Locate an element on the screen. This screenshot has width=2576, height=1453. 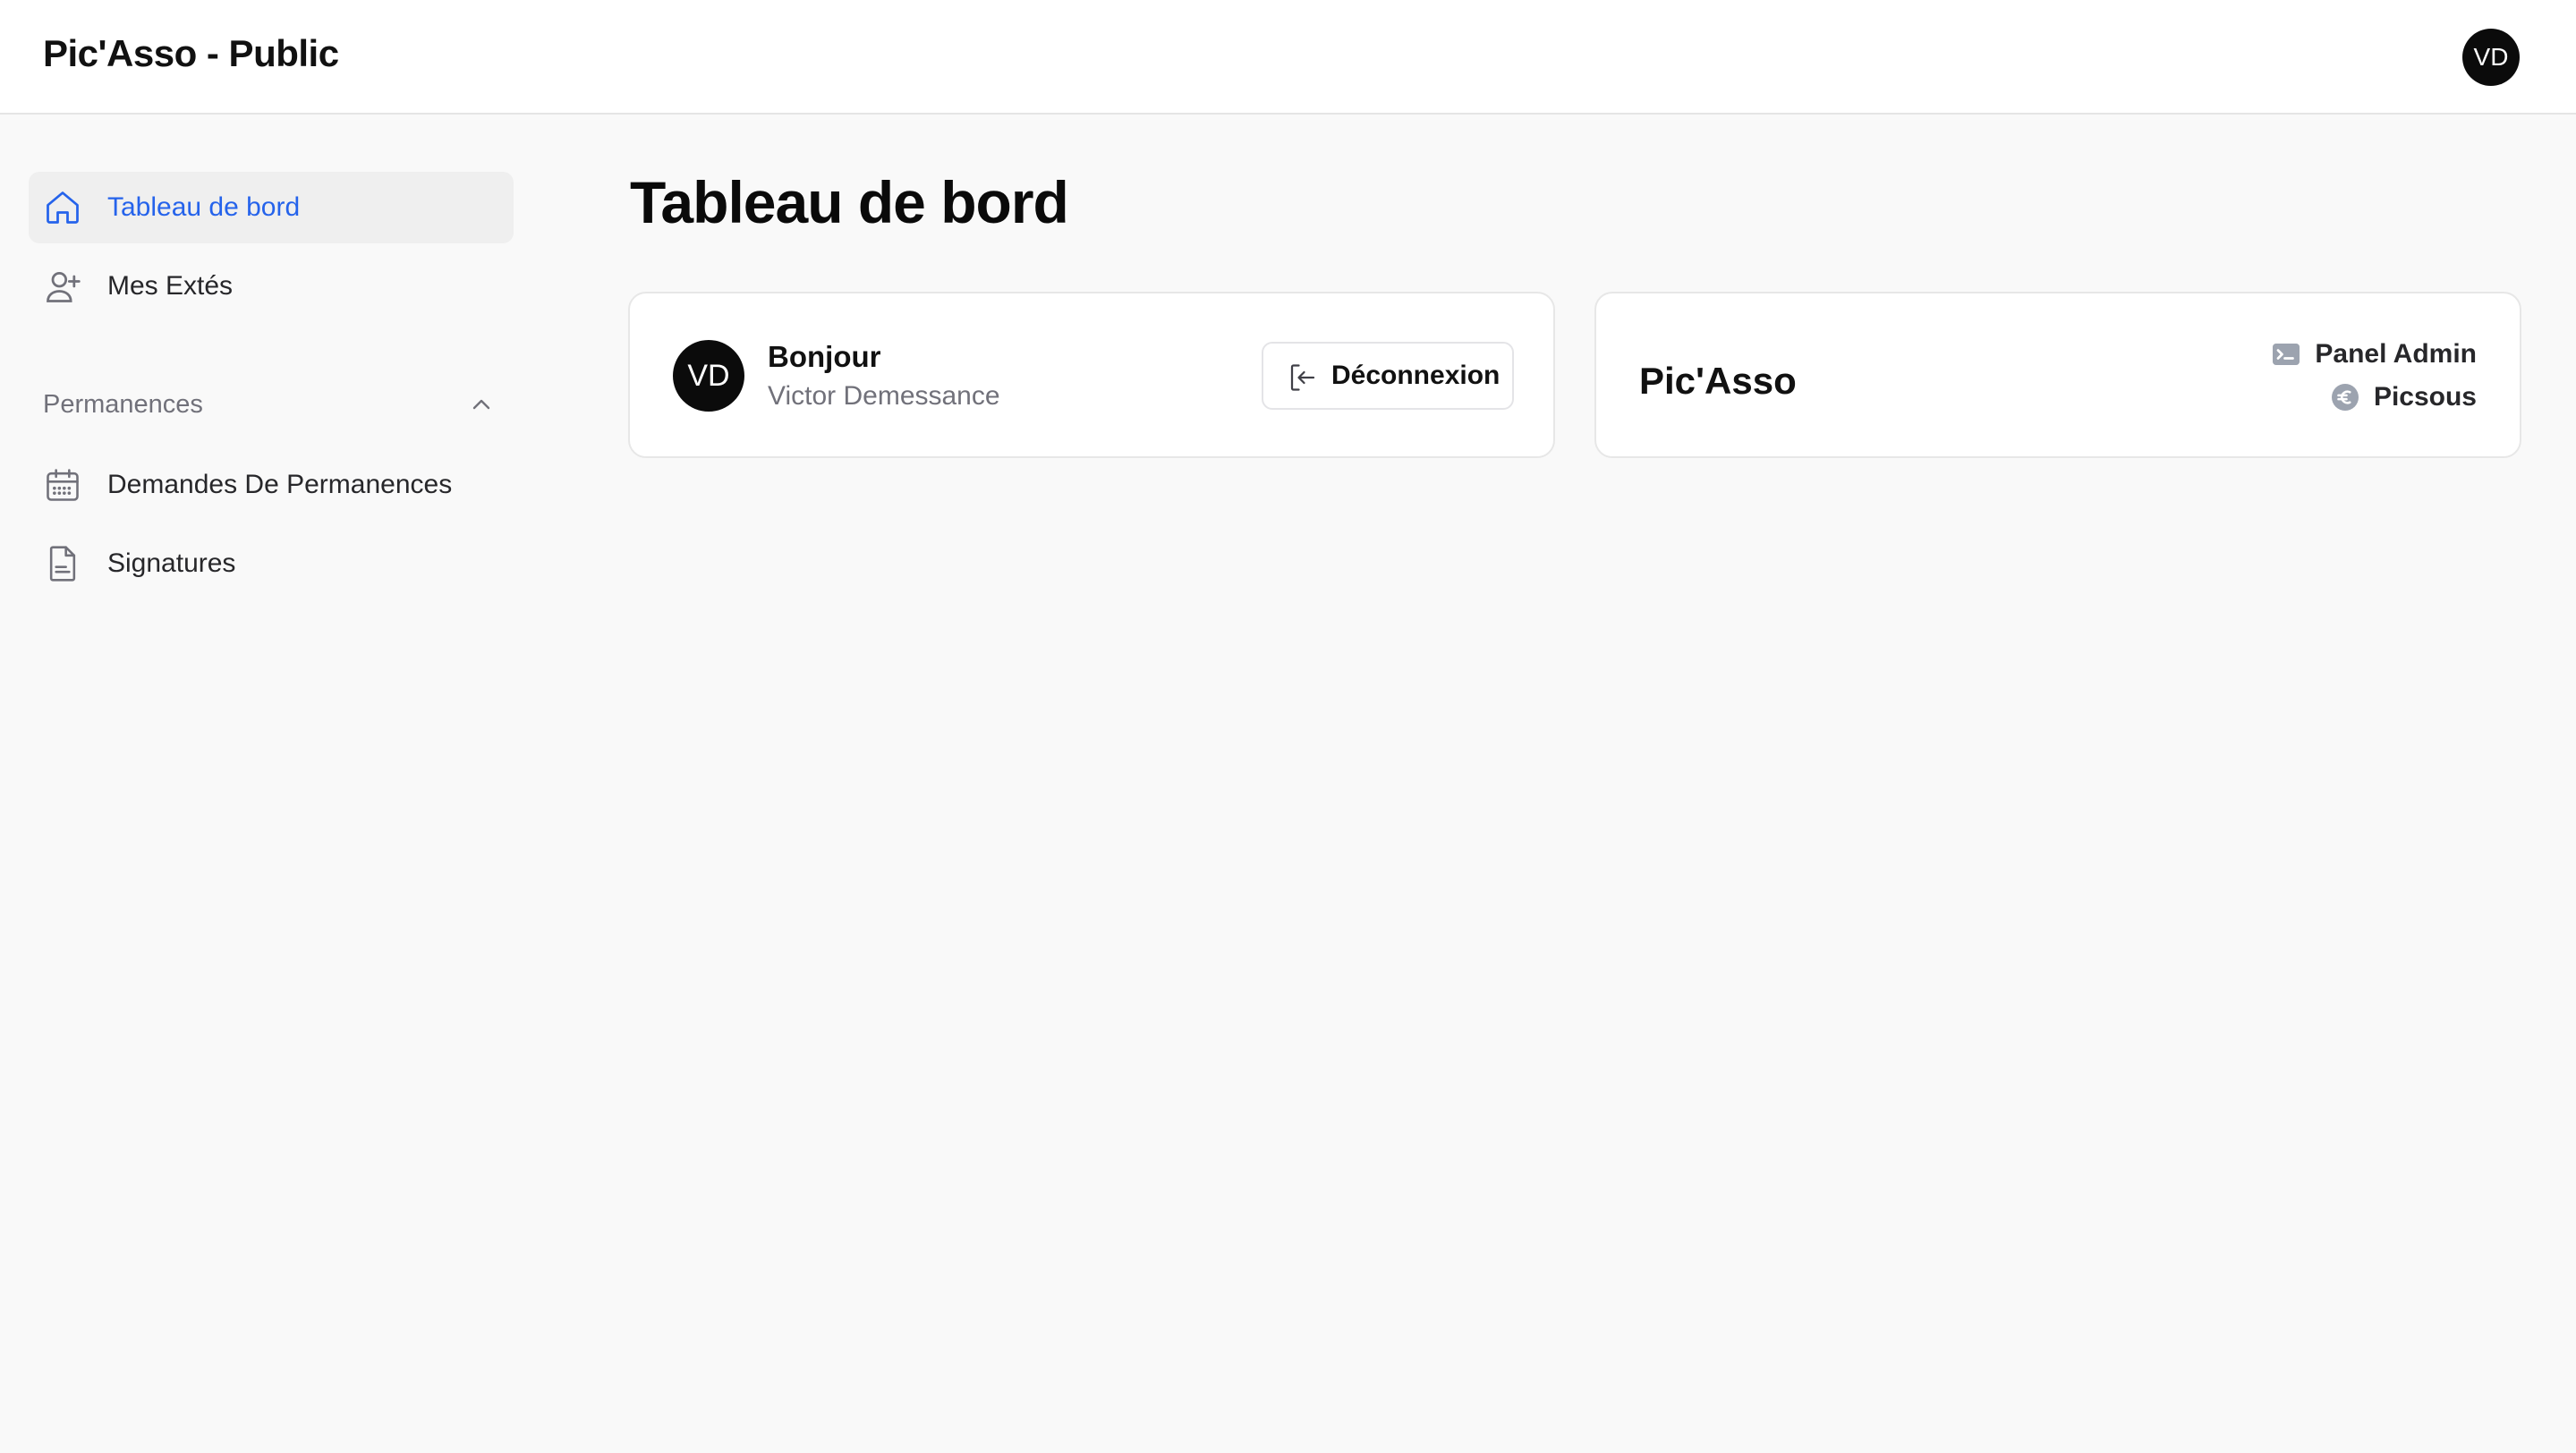
calendar-icon is located at coordinates (63, 485).